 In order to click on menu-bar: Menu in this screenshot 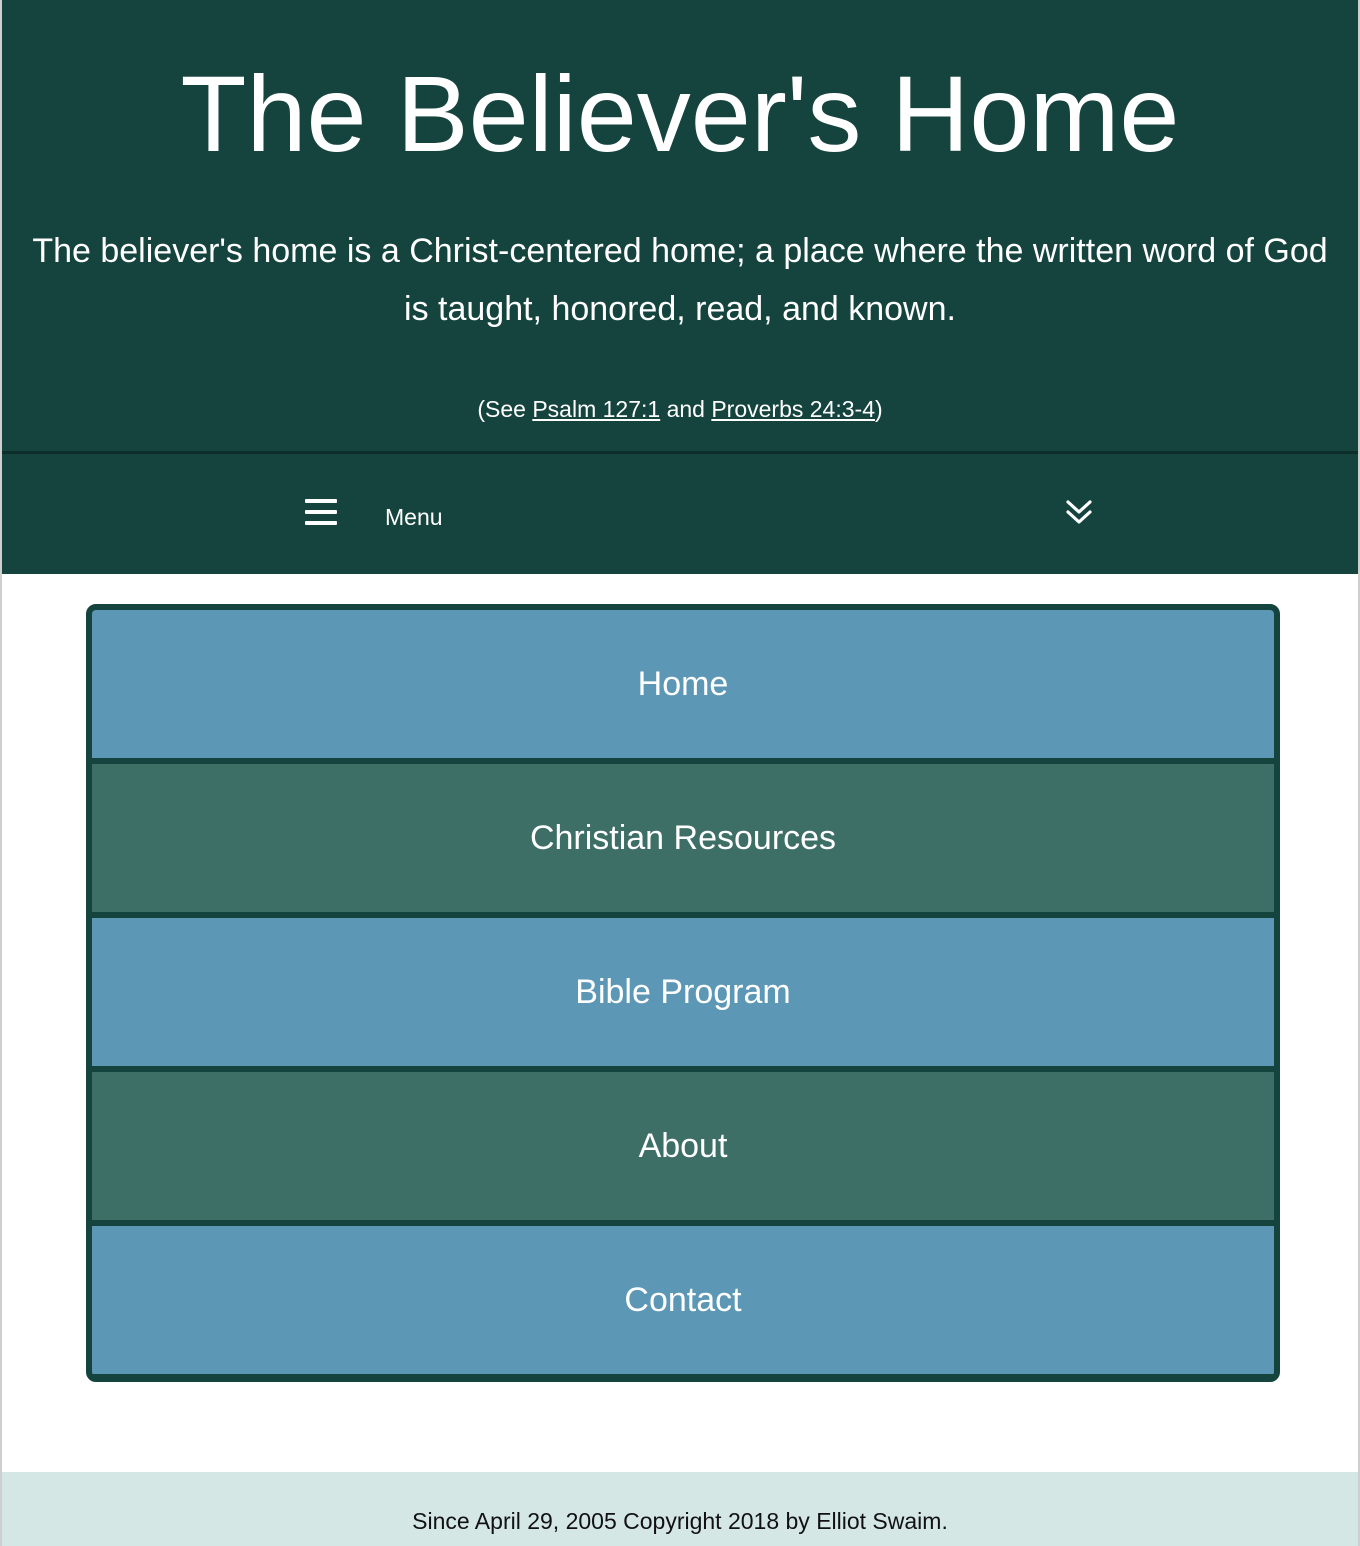, I will do `click(680, 514)`.